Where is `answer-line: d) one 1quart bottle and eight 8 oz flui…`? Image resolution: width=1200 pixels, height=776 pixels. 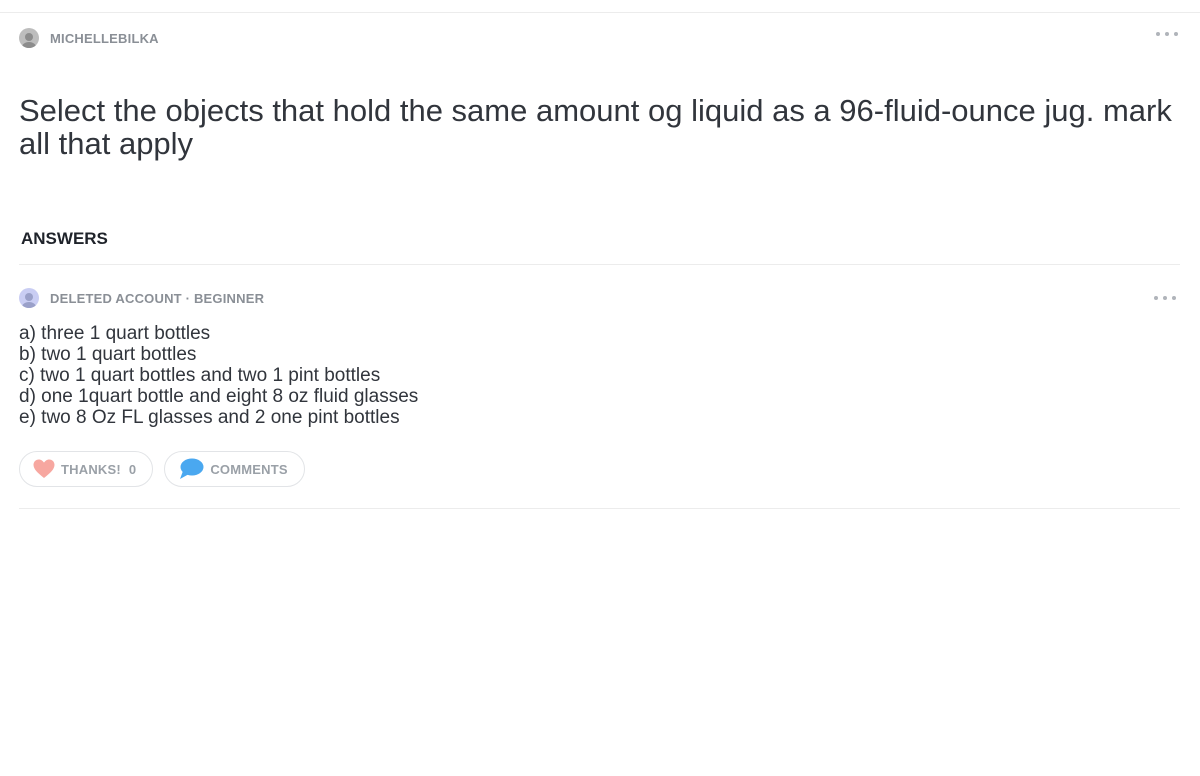 answer-line: d) one 1quart bottle and eight 8 oz flui… is located at coordinates (219, 396).